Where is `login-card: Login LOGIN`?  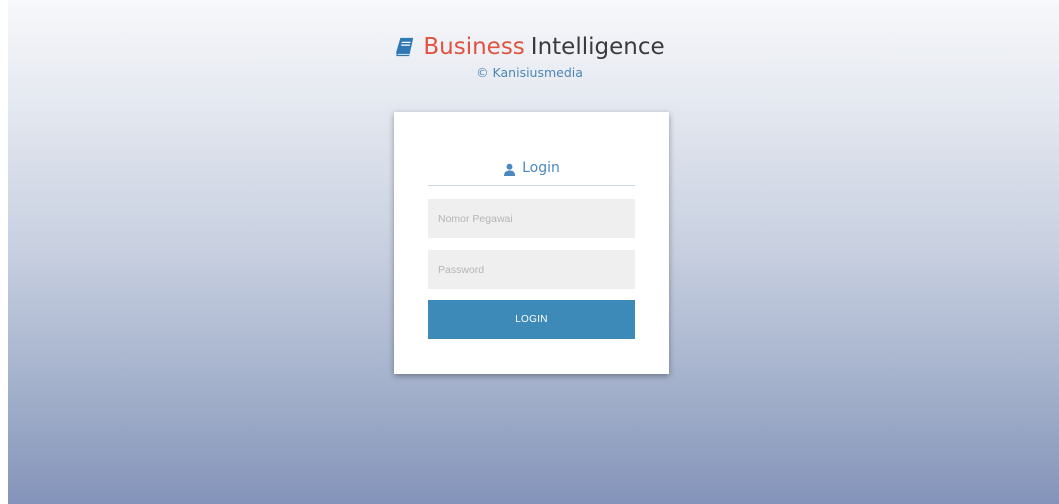 login-card: Login LOGIN is located at coordinates (531, 243).